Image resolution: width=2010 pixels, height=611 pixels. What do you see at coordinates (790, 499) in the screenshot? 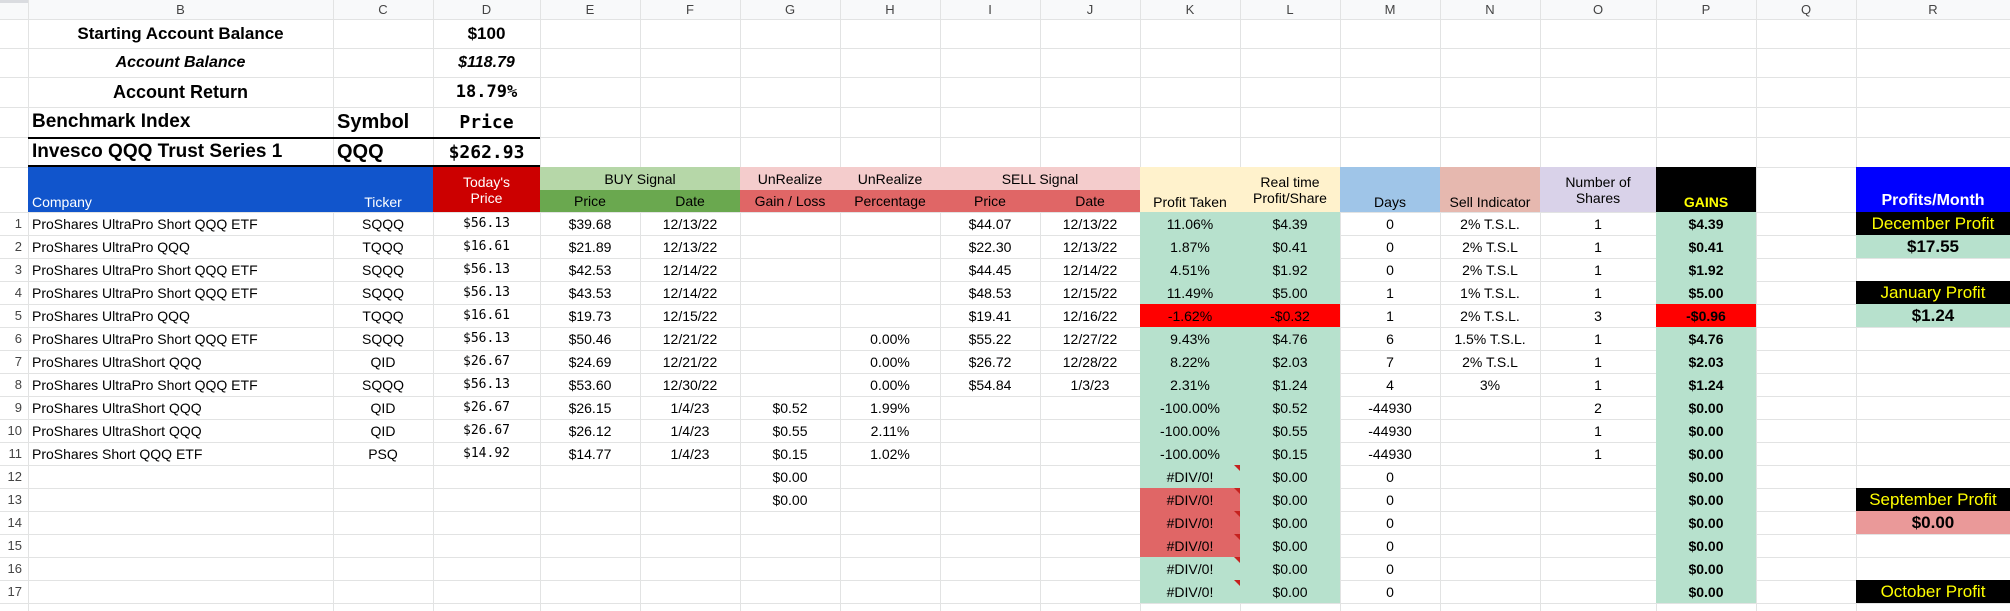
I see `unrealized-gl-cell: $0.00` at bounding box center [790, 499].